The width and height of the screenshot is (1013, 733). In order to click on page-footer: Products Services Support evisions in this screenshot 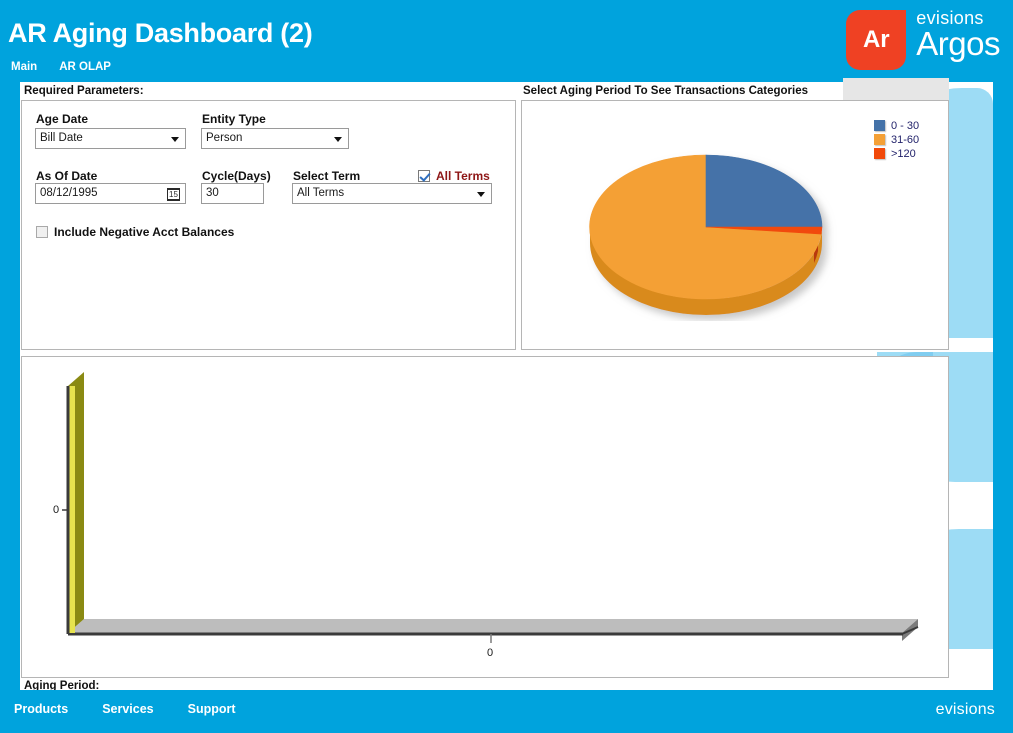, I will do `click(506, 711)`.